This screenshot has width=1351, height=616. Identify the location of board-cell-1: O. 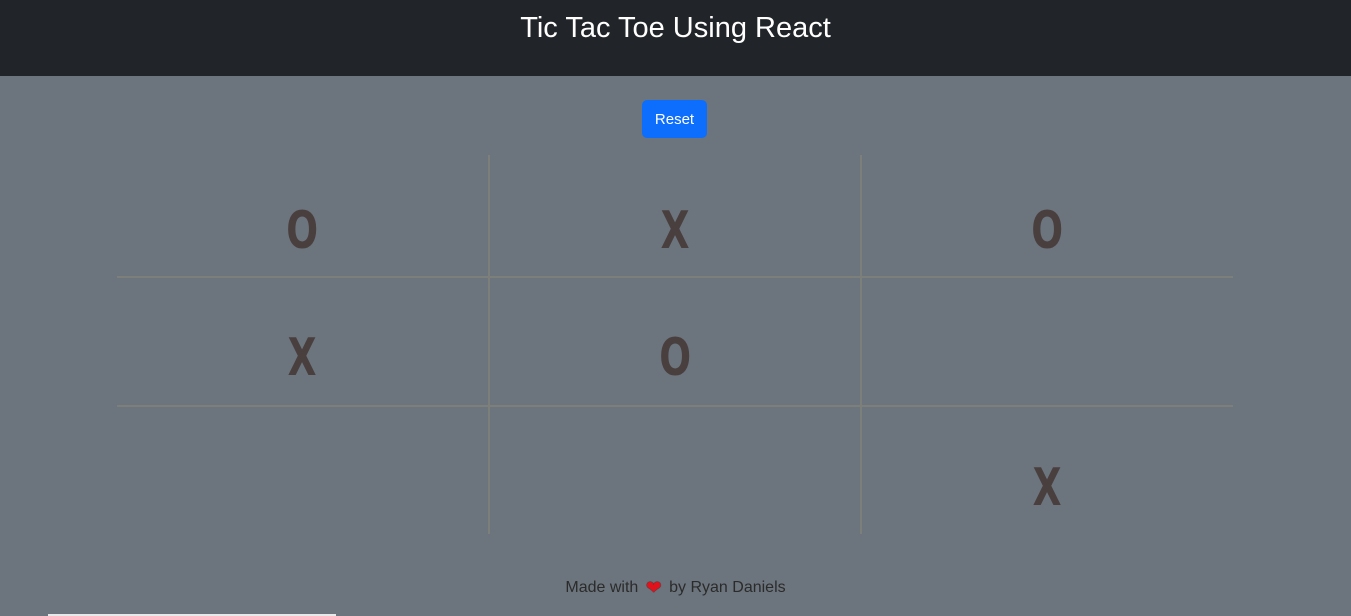
(302, 215).